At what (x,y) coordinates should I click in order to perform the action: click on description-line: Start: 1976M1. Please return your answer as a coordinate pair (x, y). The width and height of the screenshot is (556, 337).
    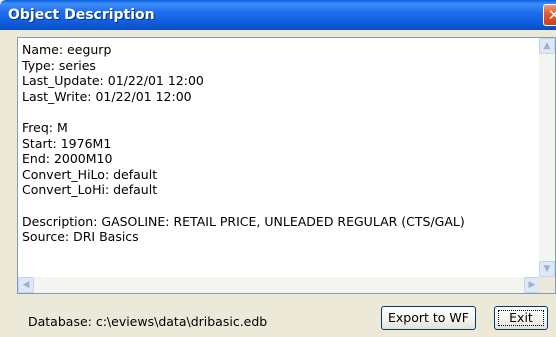
    Looking at the image, I should click on (67, 143).